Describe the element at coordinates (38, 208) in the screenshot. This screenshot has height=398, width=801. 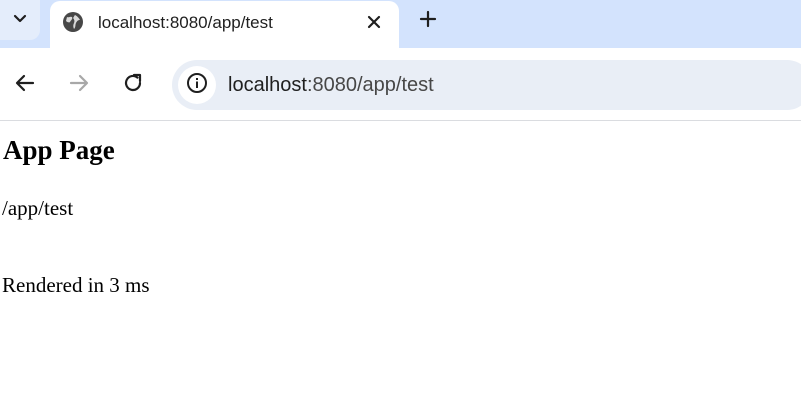
I see `page-path-text: /app/test` at that location.